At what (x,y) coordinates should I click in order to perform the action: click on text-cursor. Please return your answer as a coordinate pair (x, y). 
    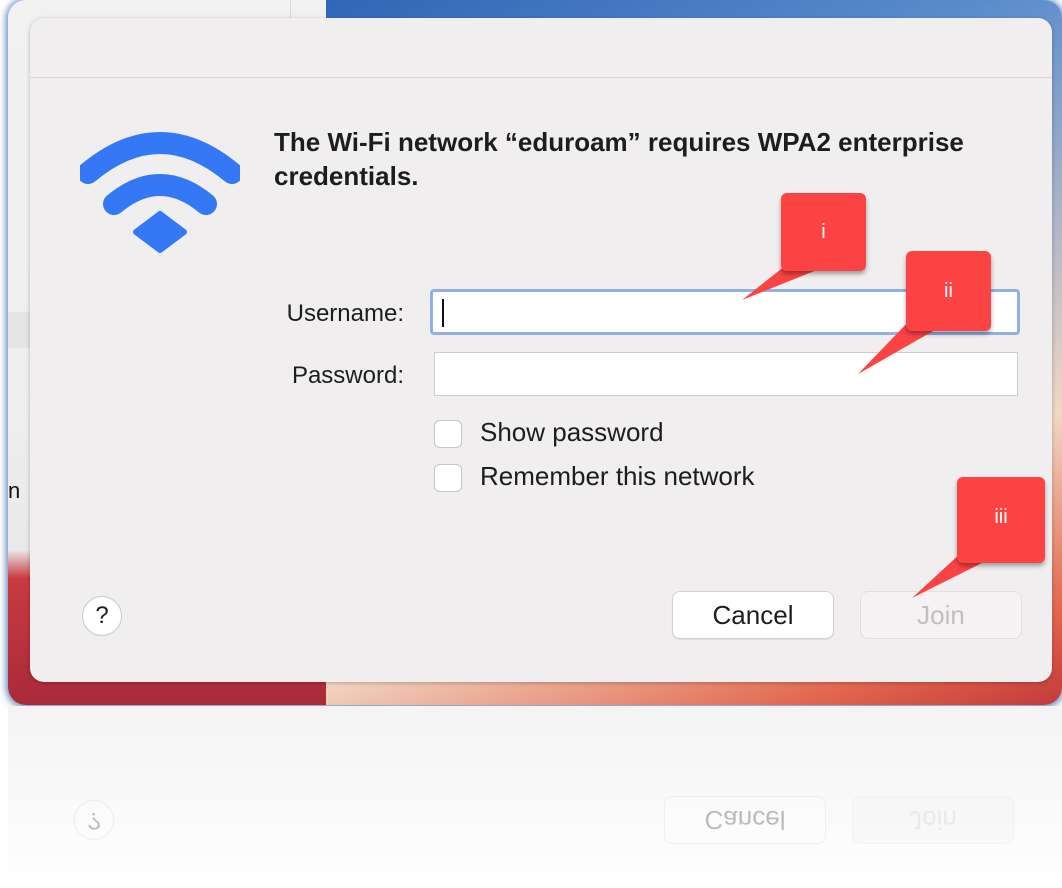
    Looking at the image, I should click on (443, 313).